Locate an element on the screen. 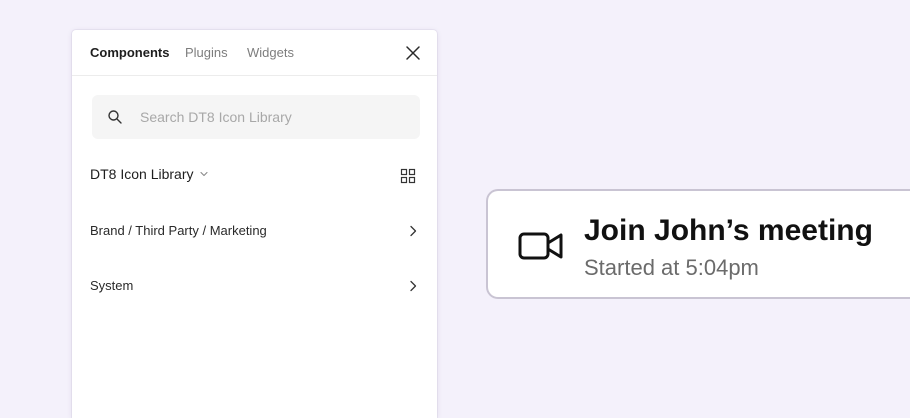  meeting-title: Join John’s meeting is located at coordinates (728, 230).